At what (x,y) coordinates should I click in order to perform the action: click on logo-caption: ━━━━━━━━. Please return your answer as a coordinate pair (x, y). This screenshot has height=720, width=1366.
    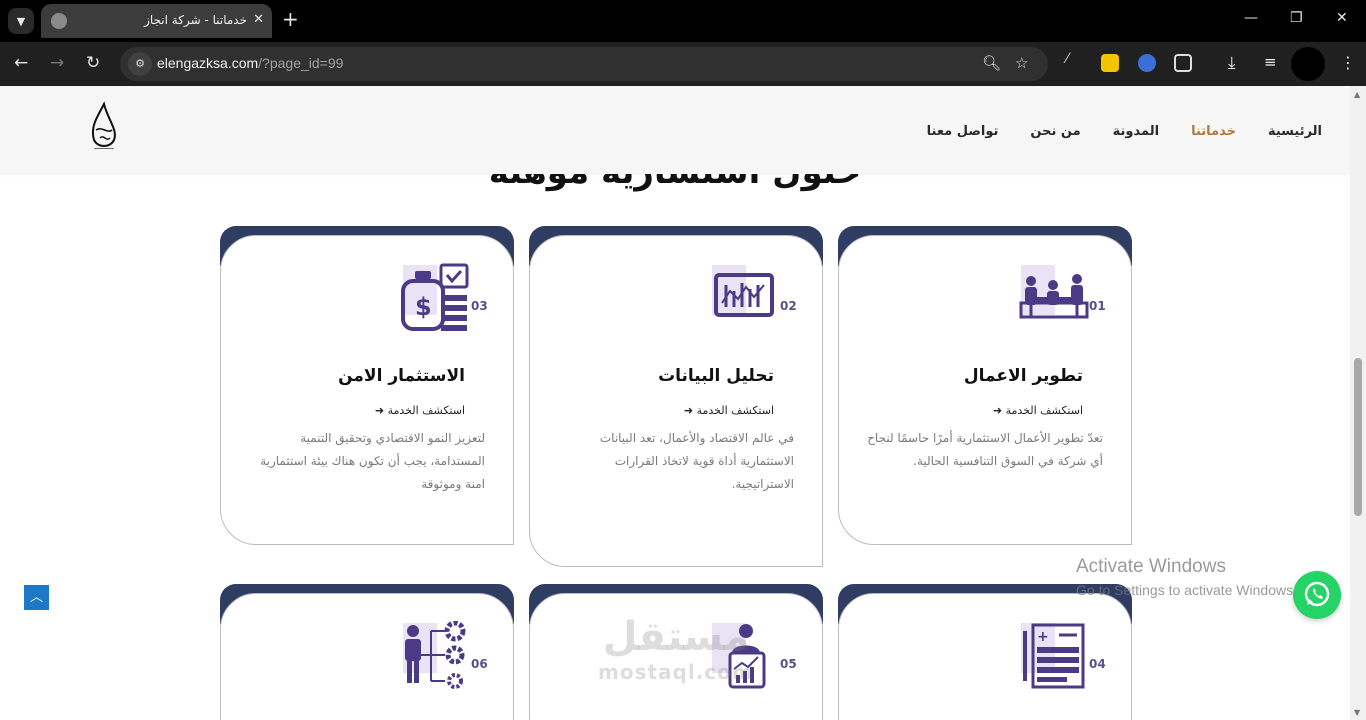
    Looking at the image, I should click on (104, 148).